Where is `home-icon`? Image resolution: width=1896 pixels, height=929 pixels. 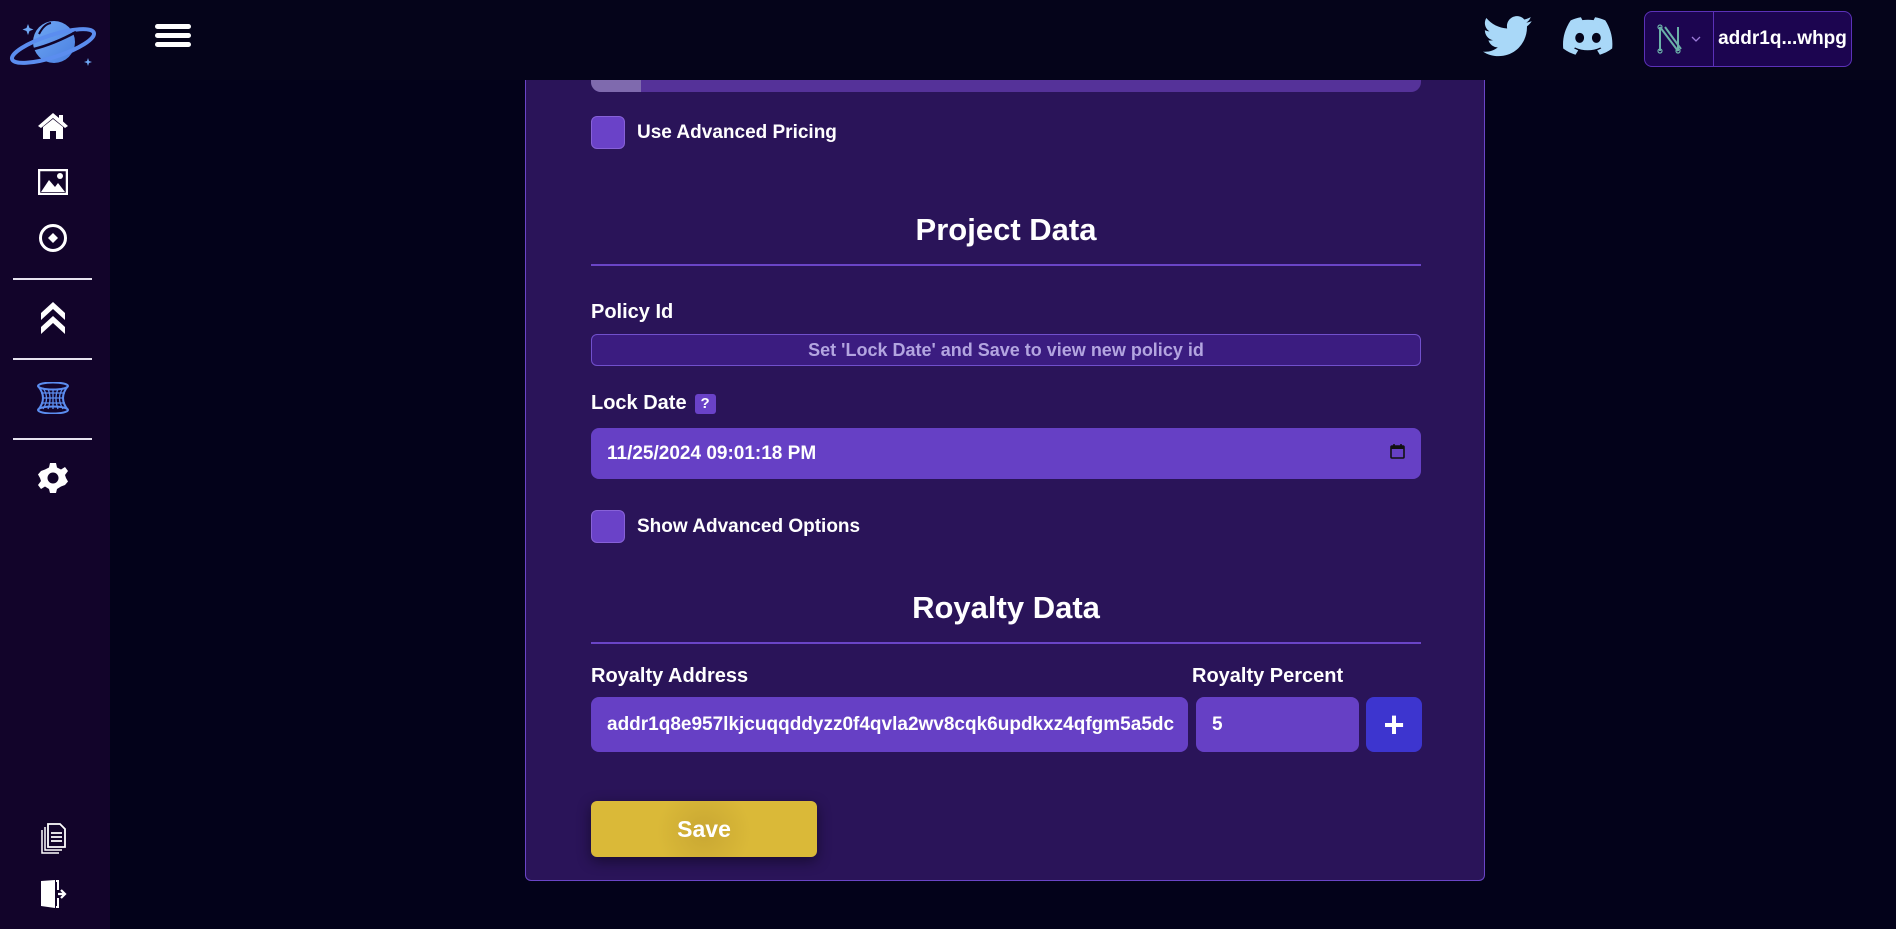
home-icon is located at coordinates (53, 126).